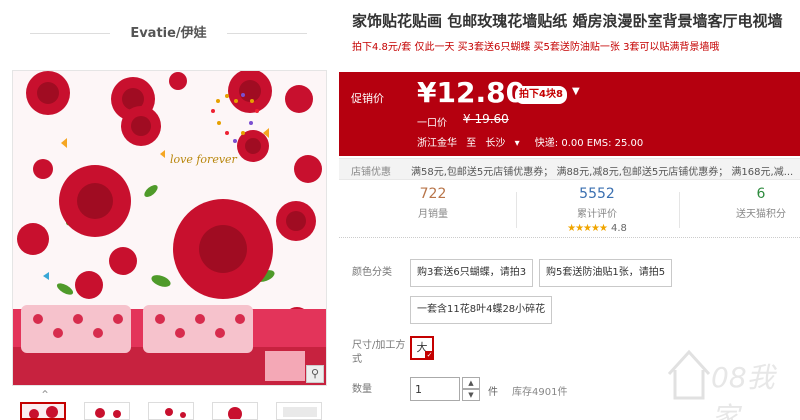  What do you see at coordinates (429, 355) in the screenshot?
I see `check-icon: ✓` at bounding box center [429, 355].